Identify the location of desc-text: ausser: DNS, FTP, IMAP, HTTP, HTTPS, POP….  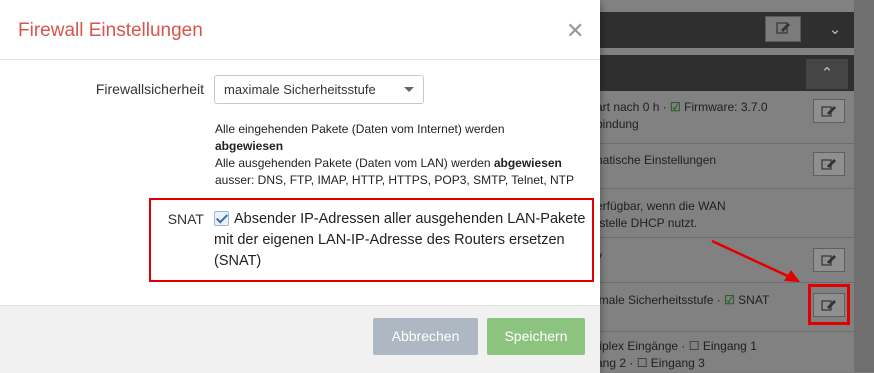
(394, 180).